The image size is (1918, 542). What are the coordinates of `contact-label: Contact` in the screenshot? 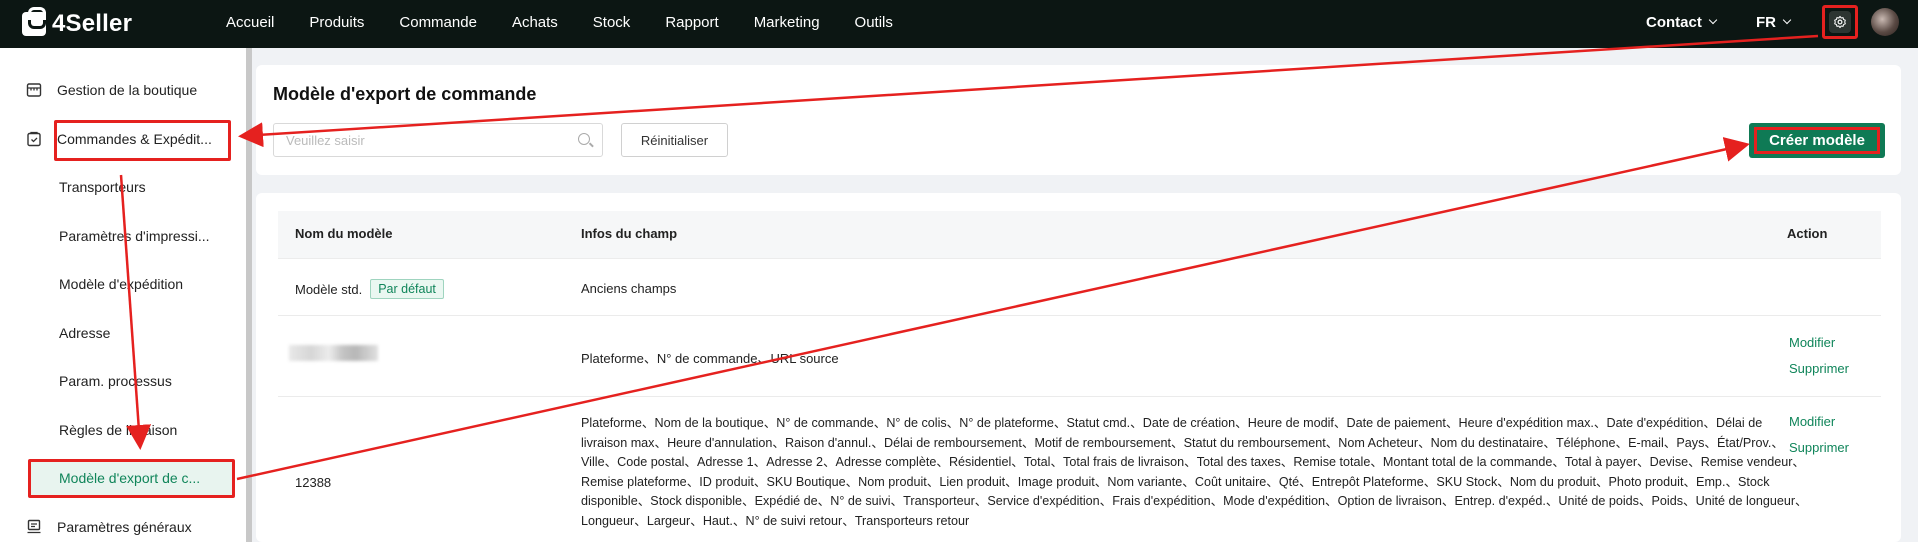 It's located at (1674, 22).